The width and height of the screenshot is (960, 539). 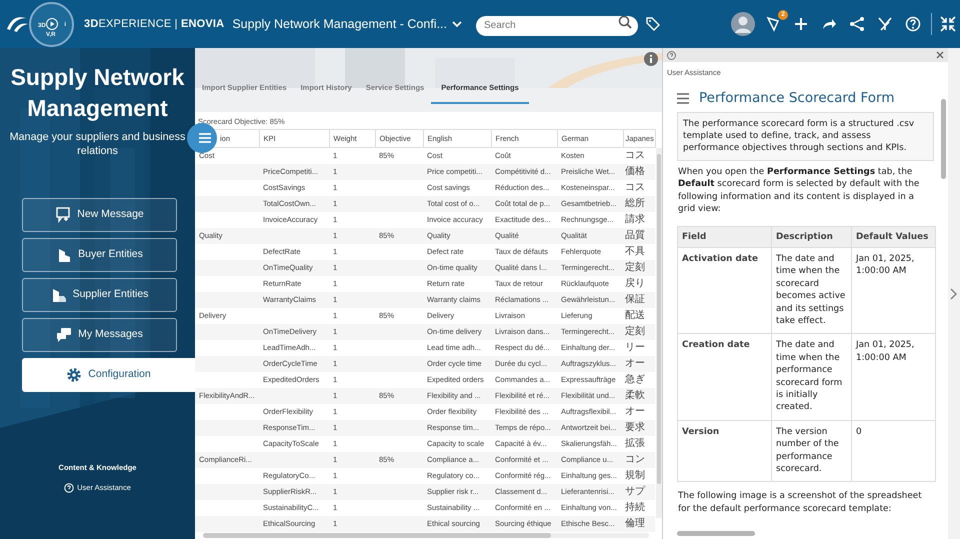 What do you see at coordinates (639, 524) in the screenshot?
I see `table-cell: 倫理` at bounding box center [639, 524].